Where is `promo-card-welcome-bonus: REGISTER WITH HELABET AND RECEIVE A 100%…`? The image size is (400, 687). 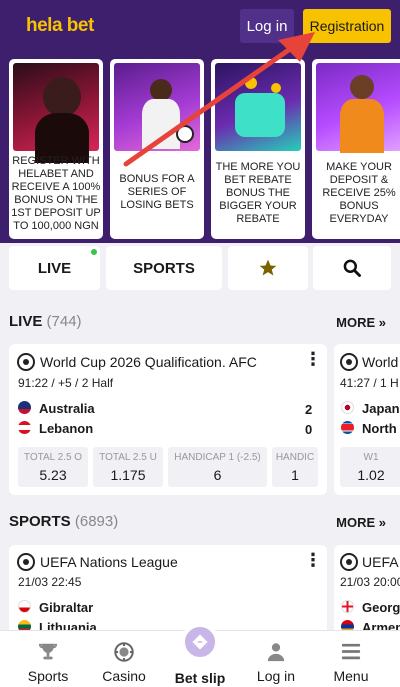 promo-card-welcome-bonus: REGISTER WITH HELABET AND RECEIVE A 100%… is located at coordinates (56, 149).